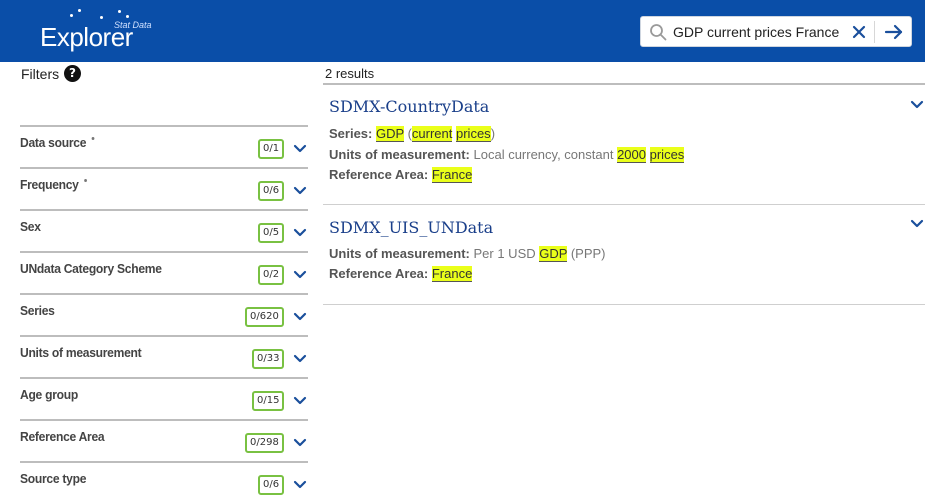 The image size is (925, 503). Describe the element at coordinates (164, 440) in the screenshot. I see `filter-item: Reference Area 0/298` at that location.